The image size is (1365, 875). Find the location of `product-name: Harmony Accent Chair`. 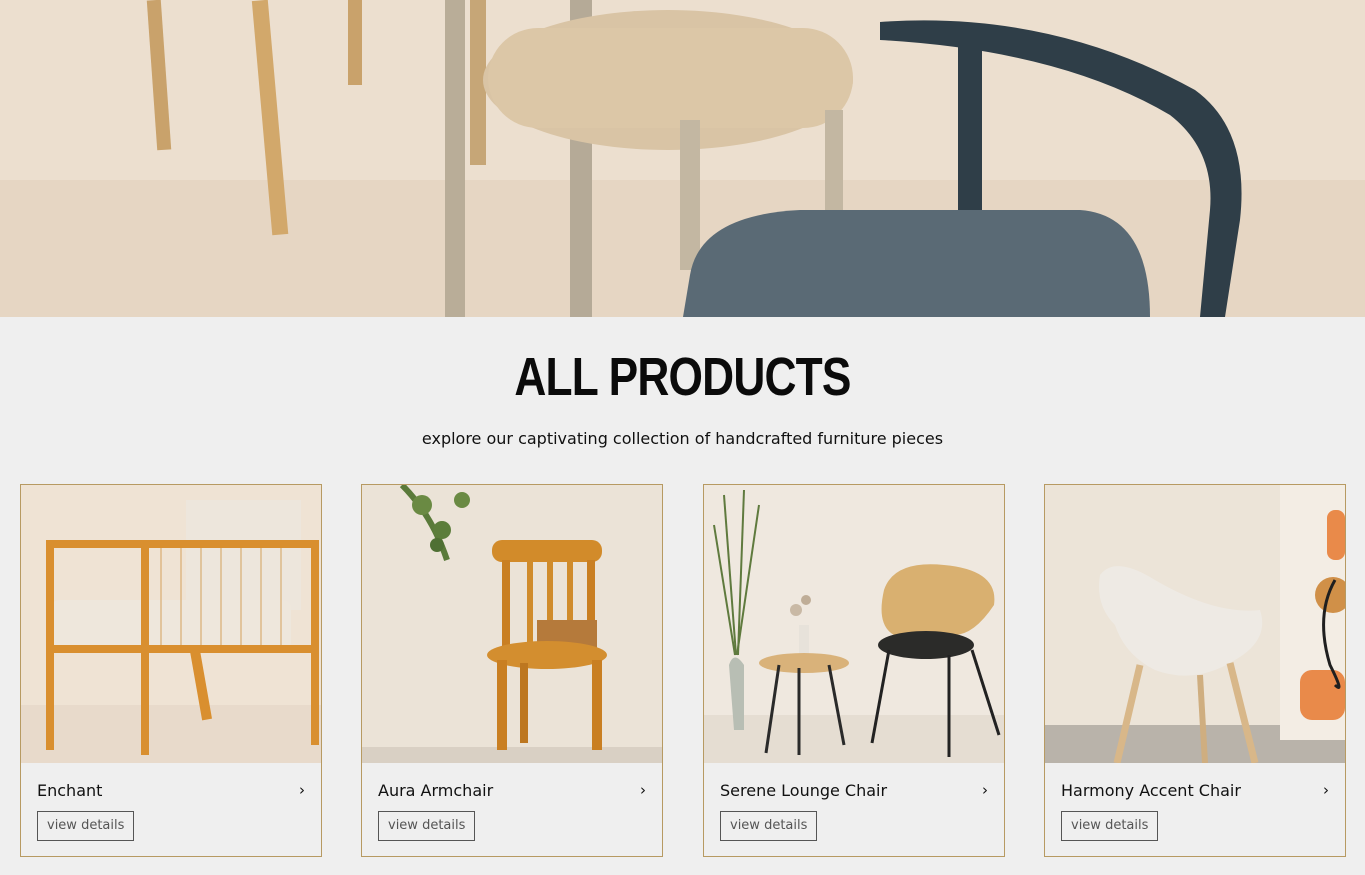

product-name: Harmony Accent Chair is located at coordinates (1151, 790).